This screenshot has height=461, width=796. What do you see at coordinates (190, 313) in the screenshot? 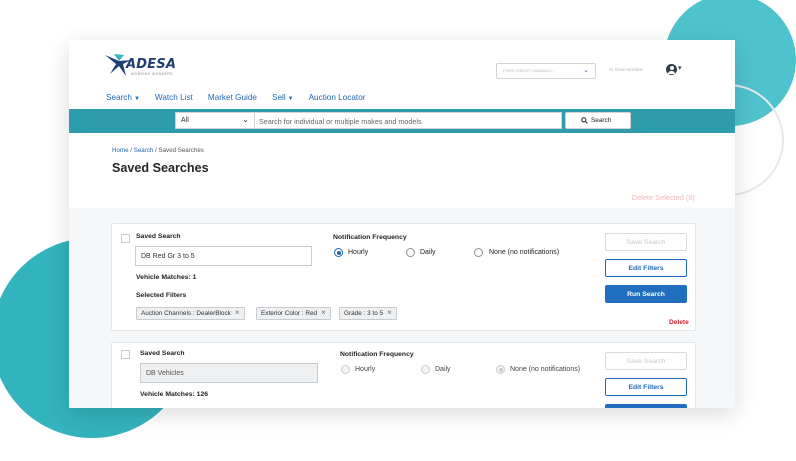
I see `filter-chip: Auction Channels : DealerBlock ×` at bounding box center [190, 313].